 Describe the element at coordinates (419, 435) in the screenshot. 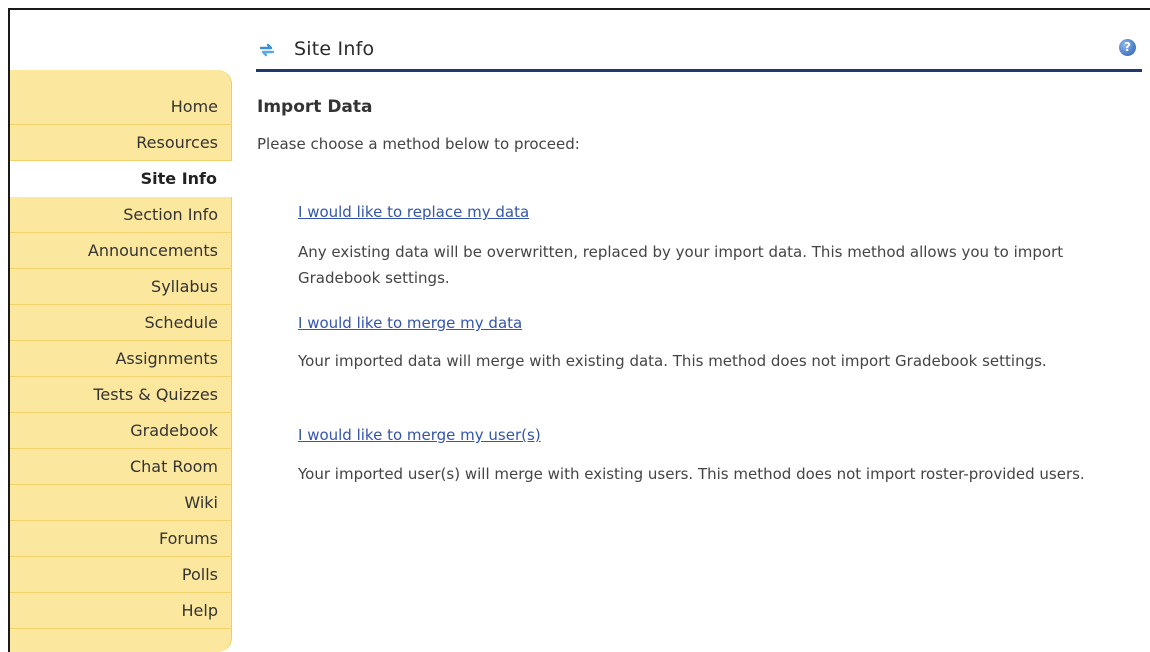

I see `merge-users-link: I would like to merge my user(s)` at that location.